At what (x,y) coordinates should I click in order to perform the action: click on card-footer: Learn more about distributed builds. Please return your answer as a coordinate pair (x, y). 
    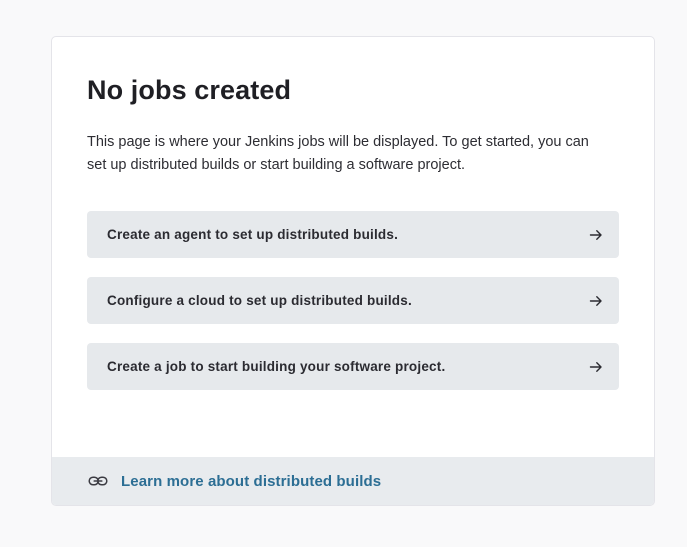
    Looking at the image, I should click on (353, 481).